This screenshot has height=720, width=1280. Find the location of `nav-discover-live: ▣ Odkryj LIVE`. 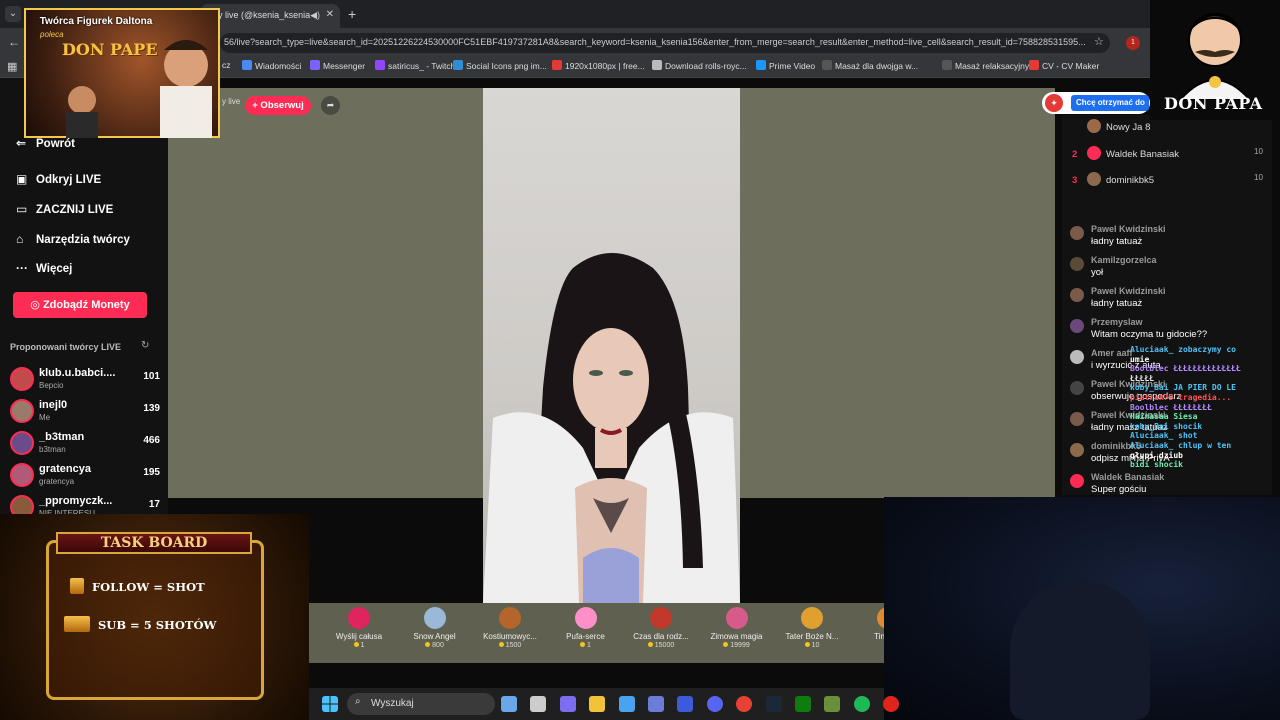

nav-discover-live: ▣ Odkryj LIVE is located at coordinates (58, 179).